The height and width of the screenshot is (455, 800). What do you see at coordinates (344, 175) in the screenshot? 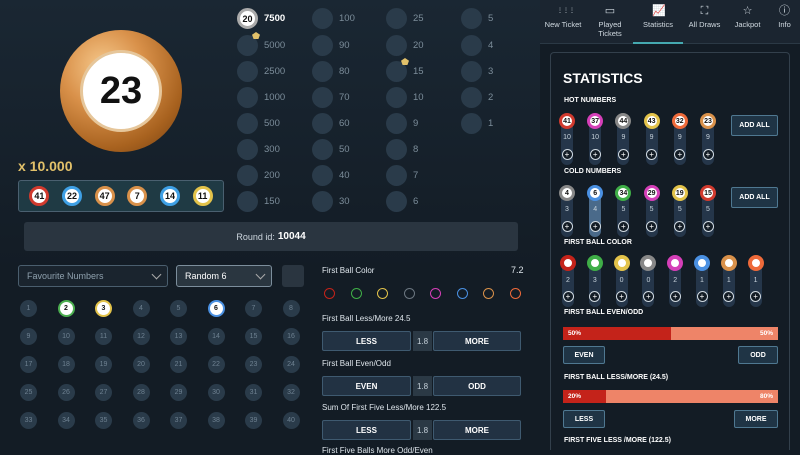
I see `payout-value: 40` at bounding box center [344, 175].